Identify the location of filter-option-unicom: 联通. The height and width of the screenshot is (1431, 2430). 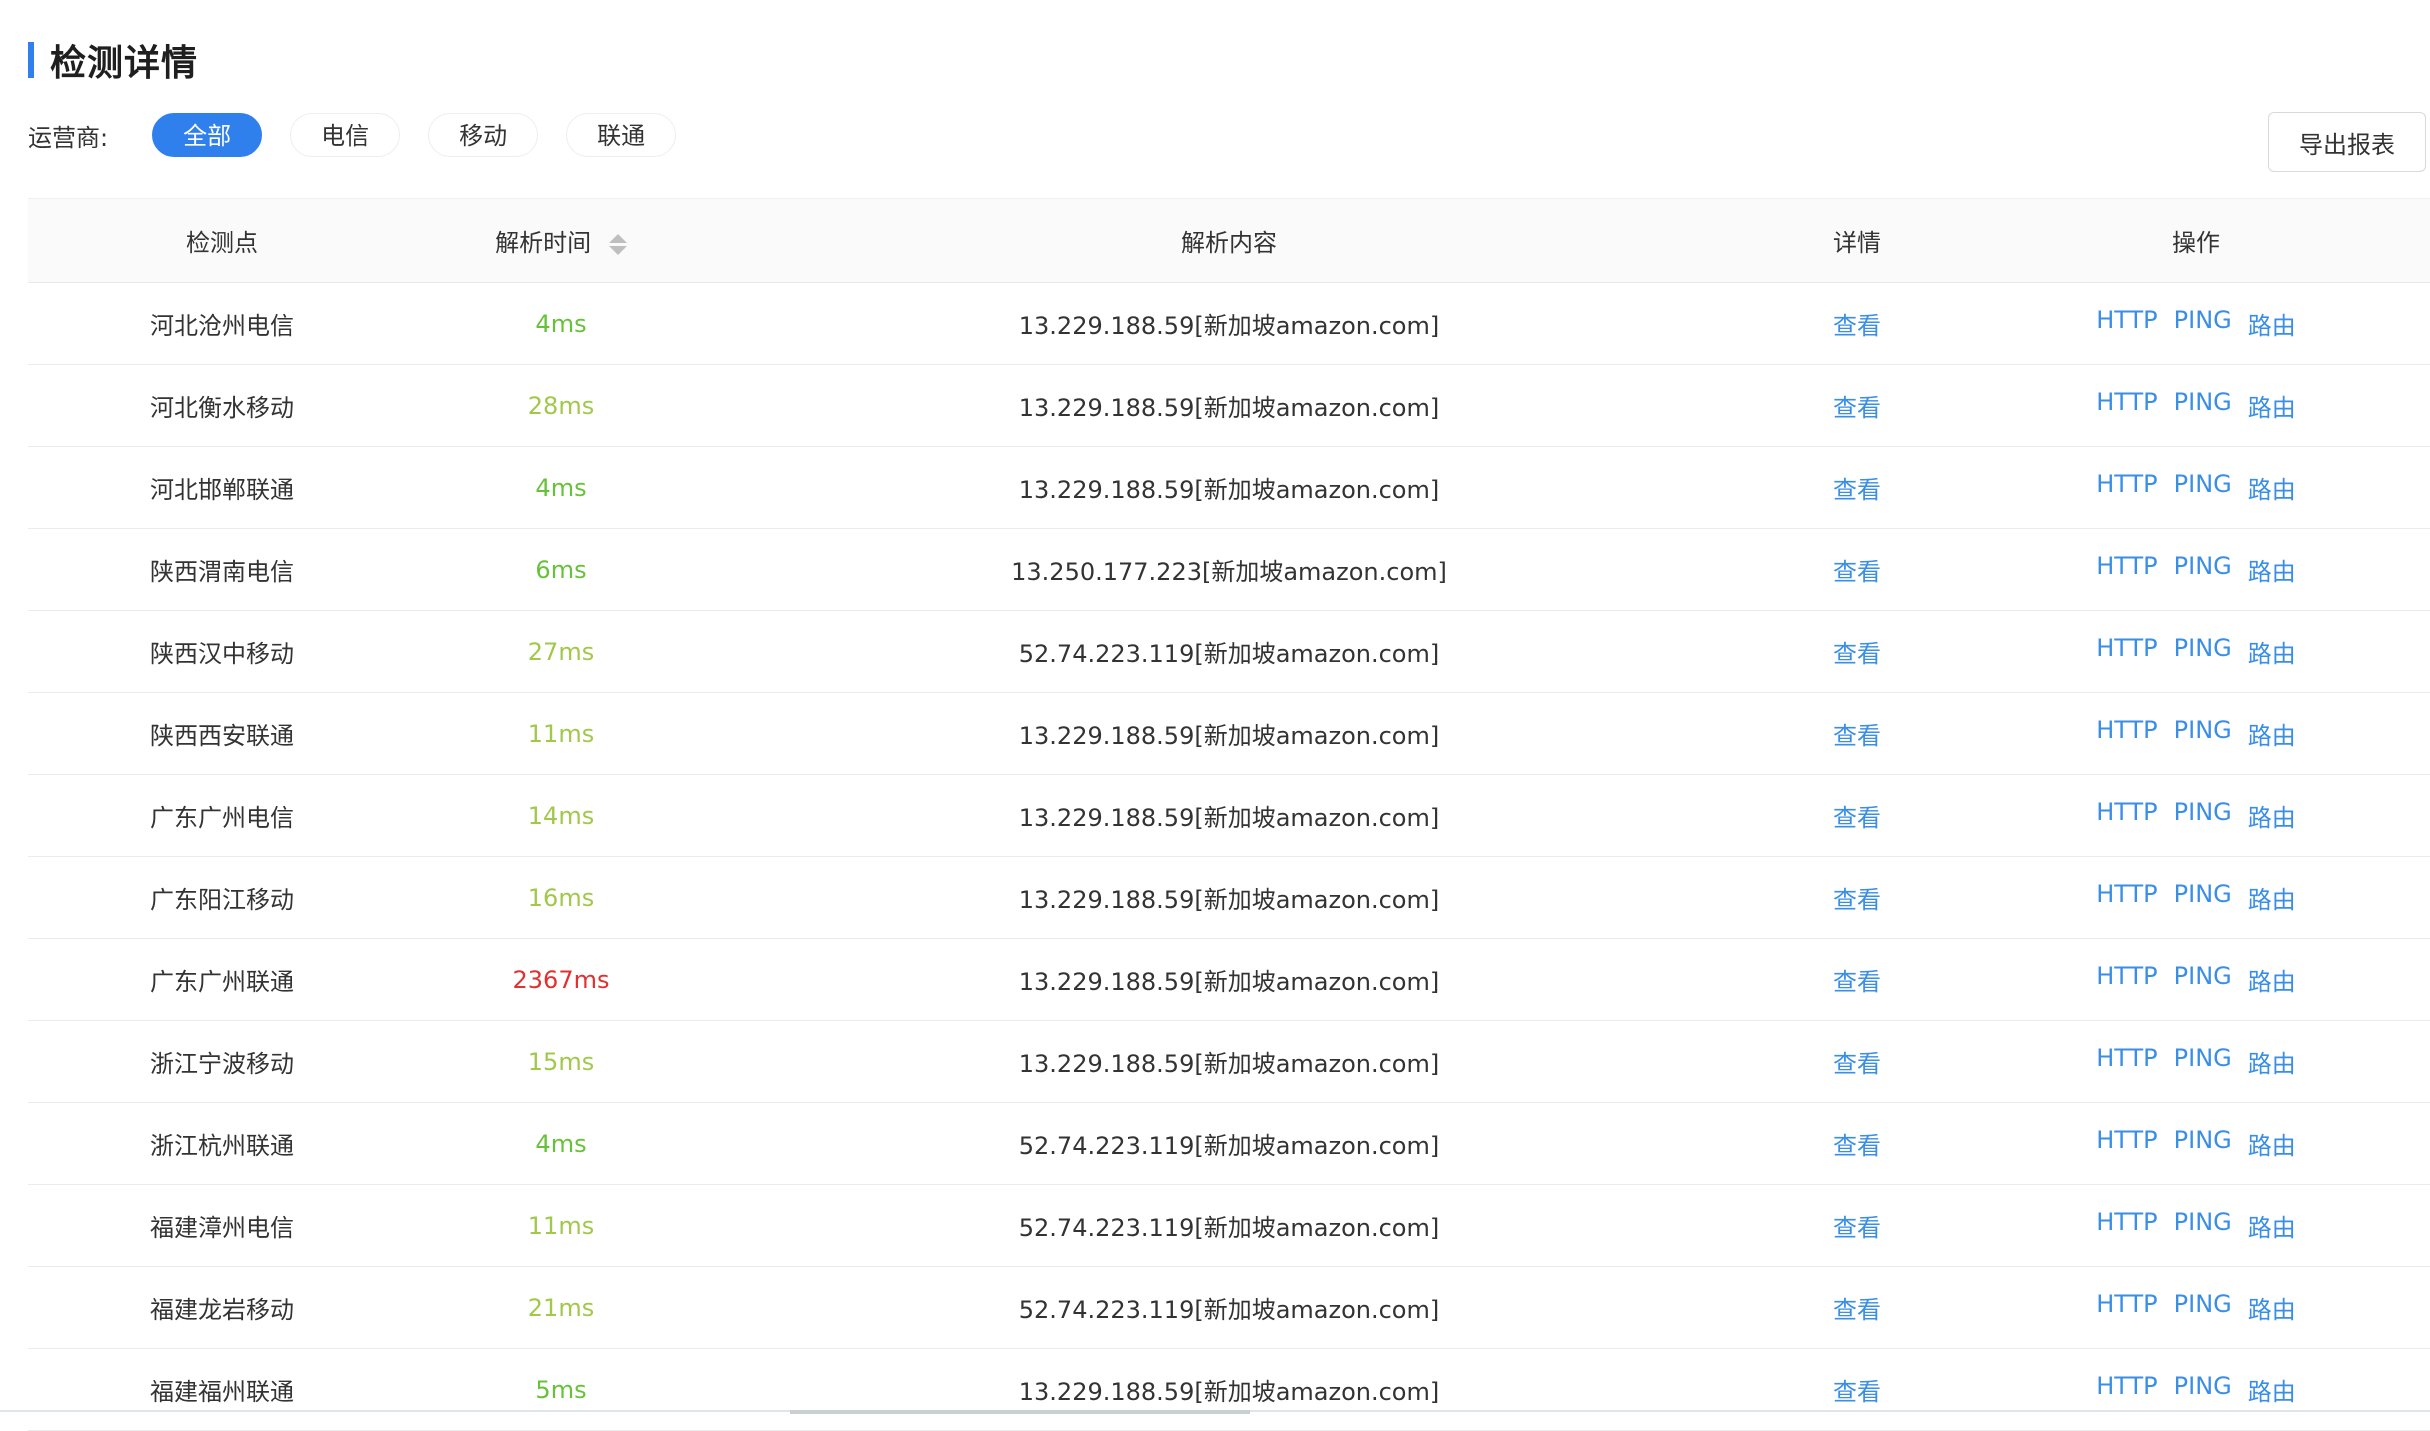
(621, 135).